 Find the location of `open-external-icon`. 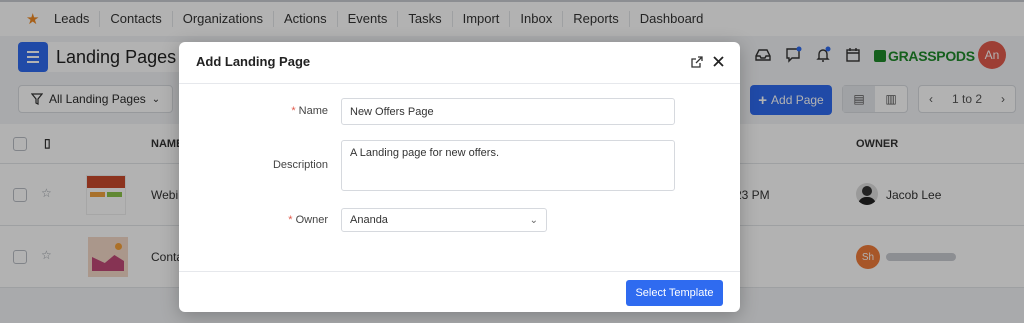

open-external-icon is located at coordinates (697, 62).